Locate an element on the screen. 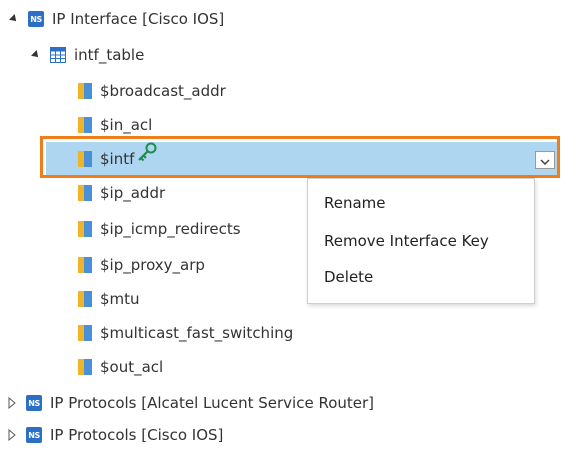 Image resolution: width=575 pixels, height=452 pixels. chevron-down-icon is located at coordinates (545, 160).